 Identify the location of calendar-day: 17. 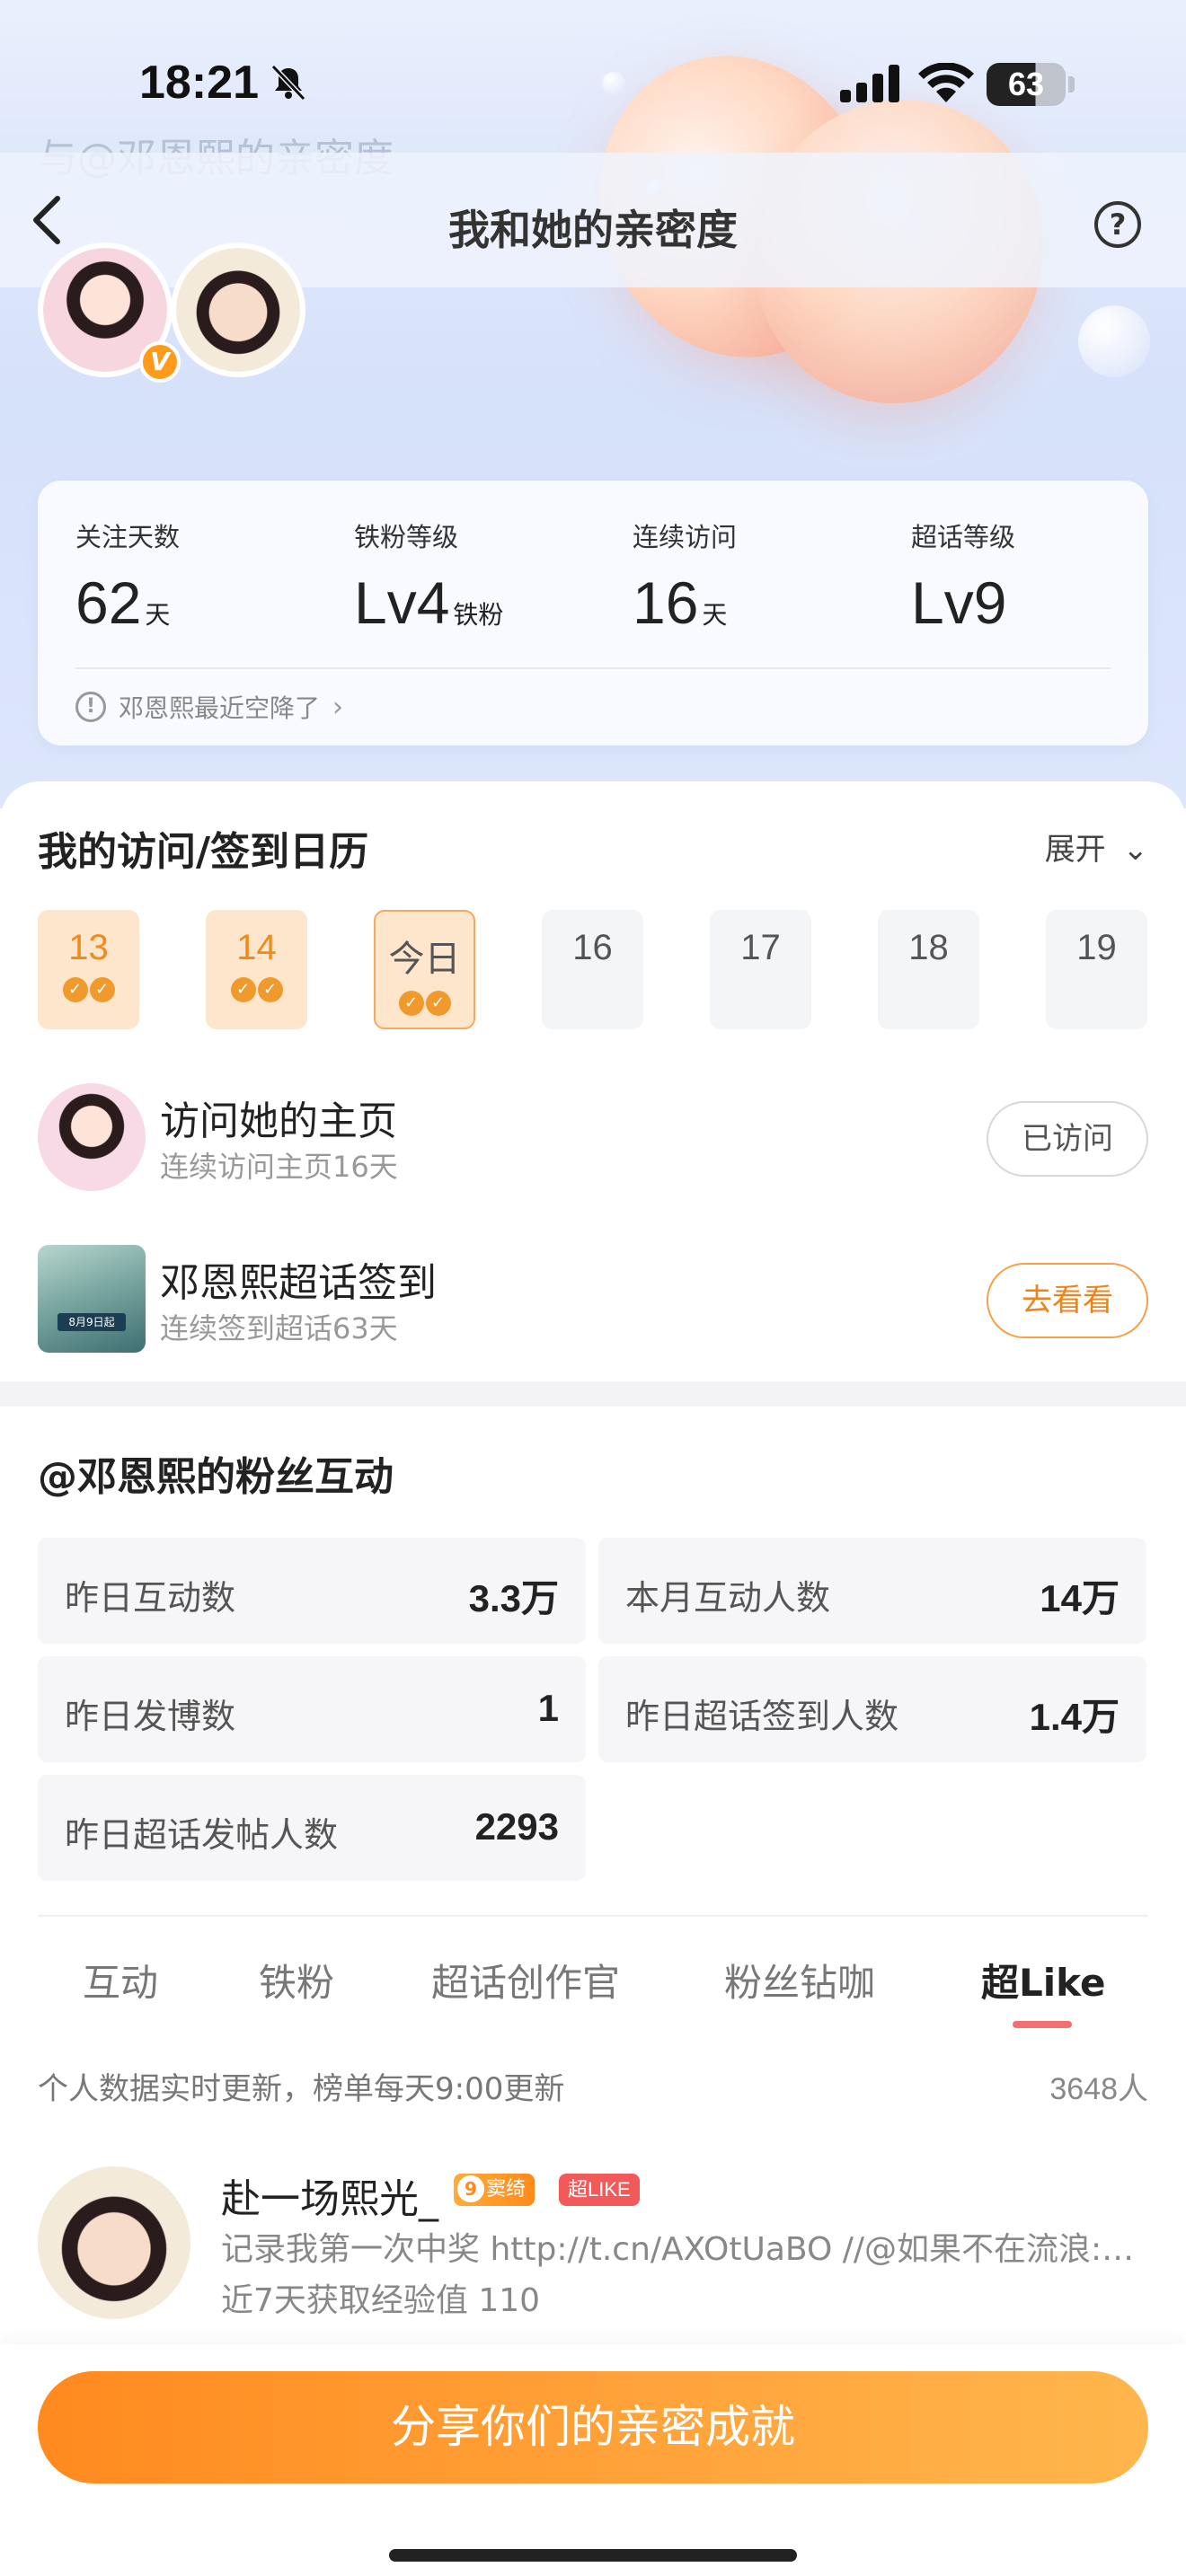
(760, 969).